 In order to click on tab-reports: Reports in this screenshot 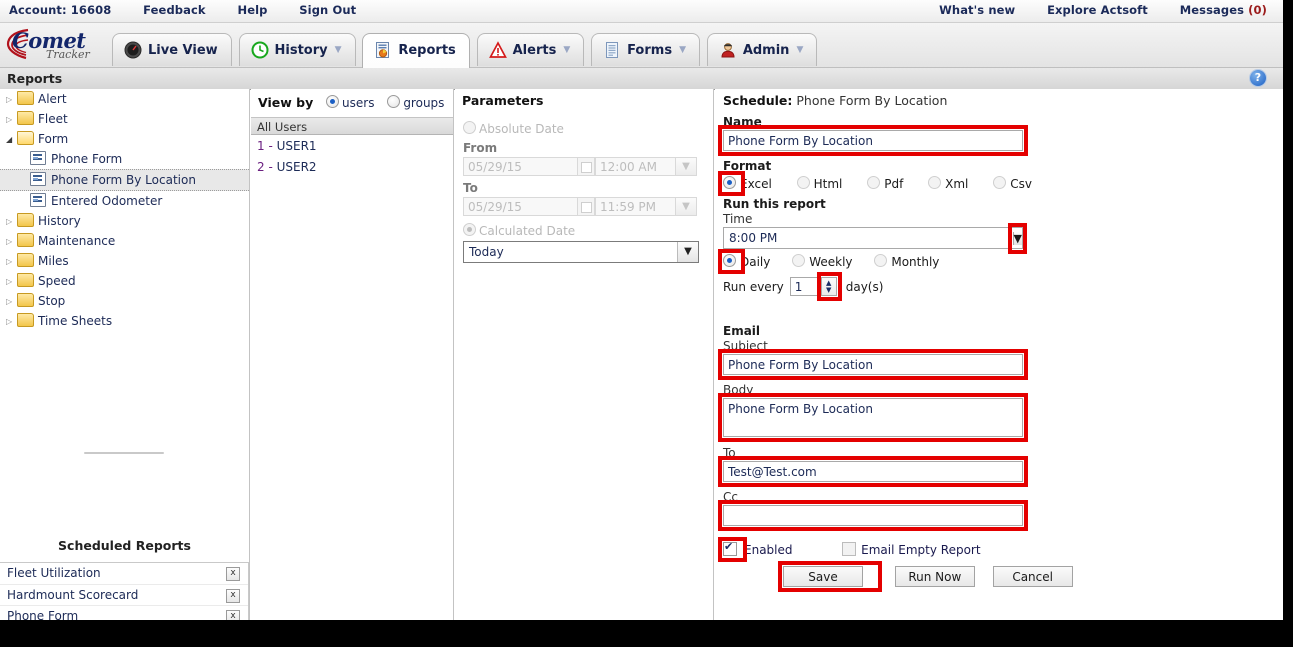, I will do `click(416, 50)`.